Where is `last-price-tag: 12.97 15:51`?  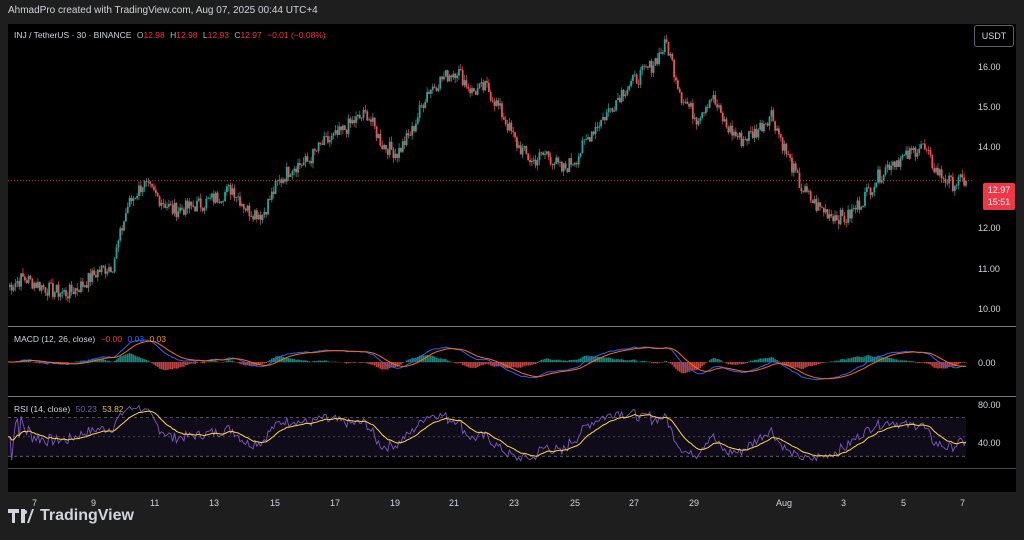 last-price-tag: 12.97 15:51 is located at coordinates (999, 196).